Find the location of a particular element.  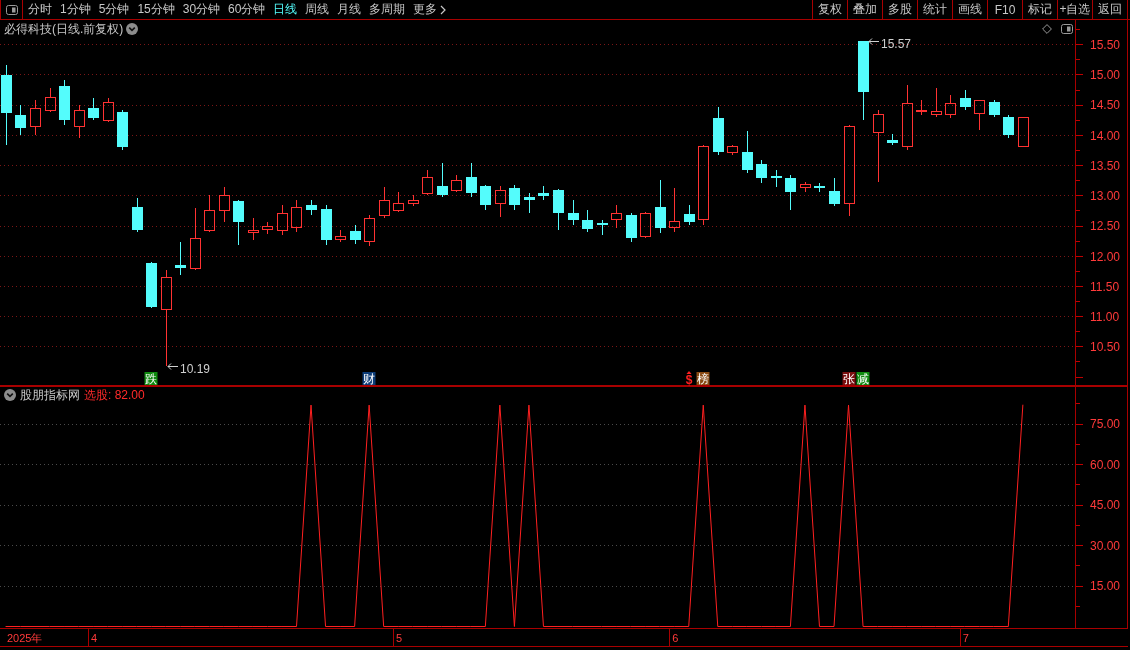

indicator-name: 股朋指标网 is located at coordinates (50, 395).